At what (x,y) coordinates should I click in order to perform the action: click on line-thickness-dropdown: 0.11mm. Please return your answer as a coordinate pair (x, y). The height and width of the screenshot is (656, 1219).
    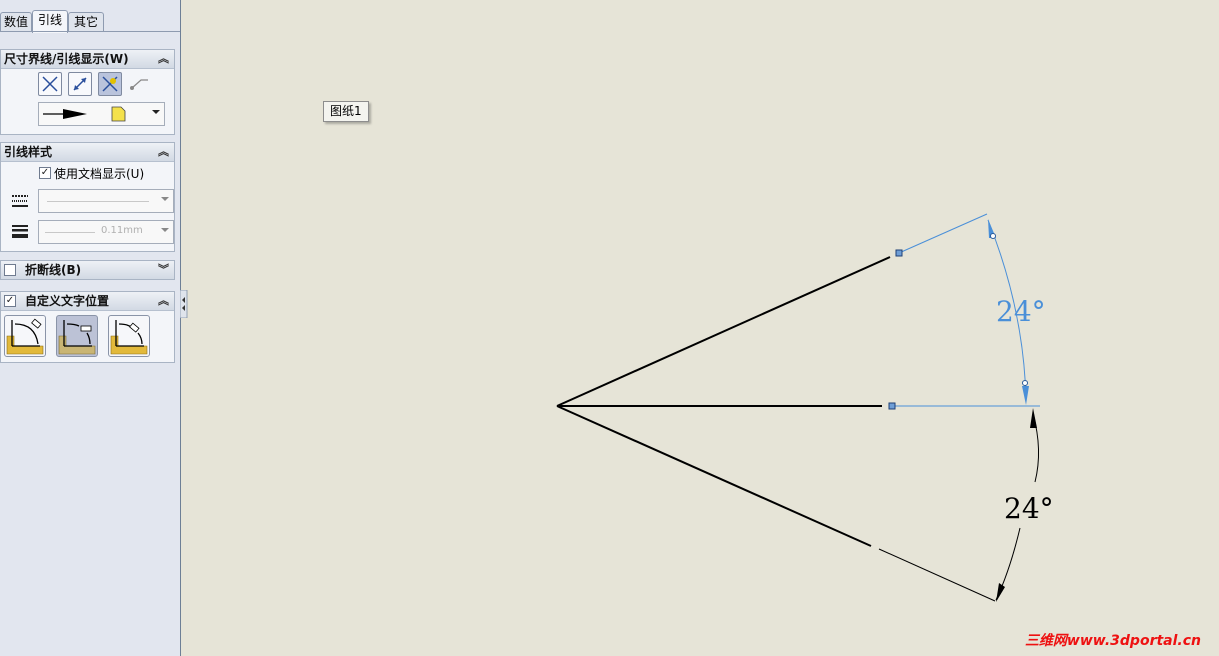
    Looking at the image, I should click on (106, 232).